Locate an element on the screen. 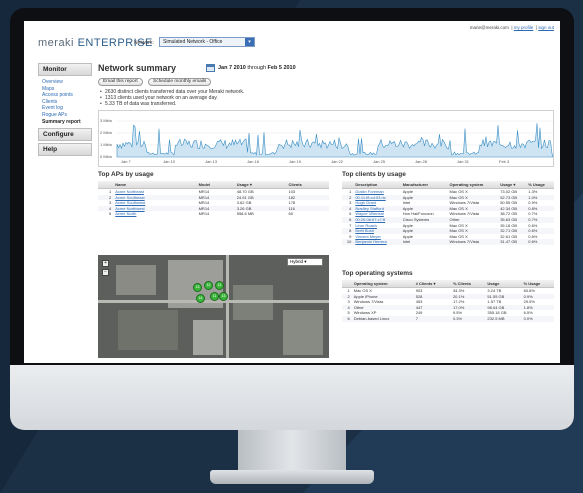 The width and height of the screenshot is (583, 493). top-os-title: Top operating systems is located at coordinates (377, 273).